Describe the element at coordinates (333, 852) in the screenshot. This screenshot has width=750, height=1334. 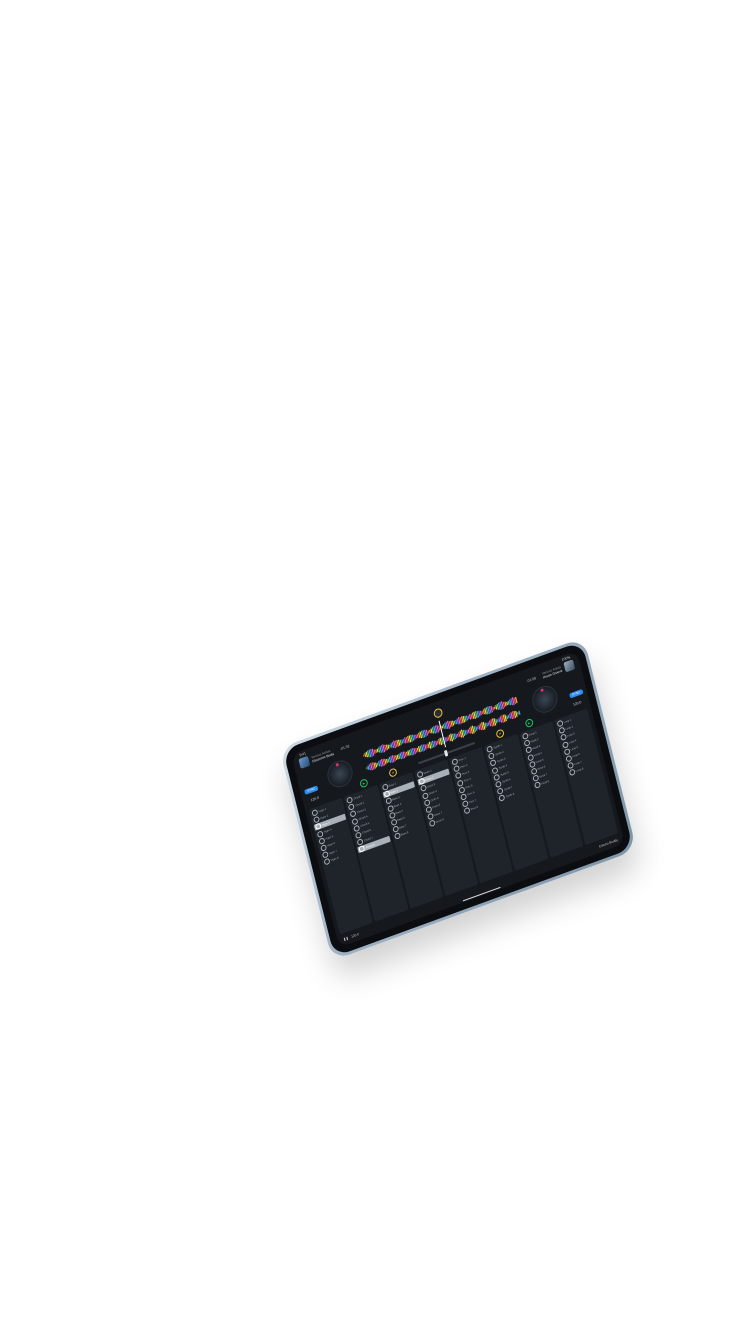
I see `pad-label: Hype 7` at that location.